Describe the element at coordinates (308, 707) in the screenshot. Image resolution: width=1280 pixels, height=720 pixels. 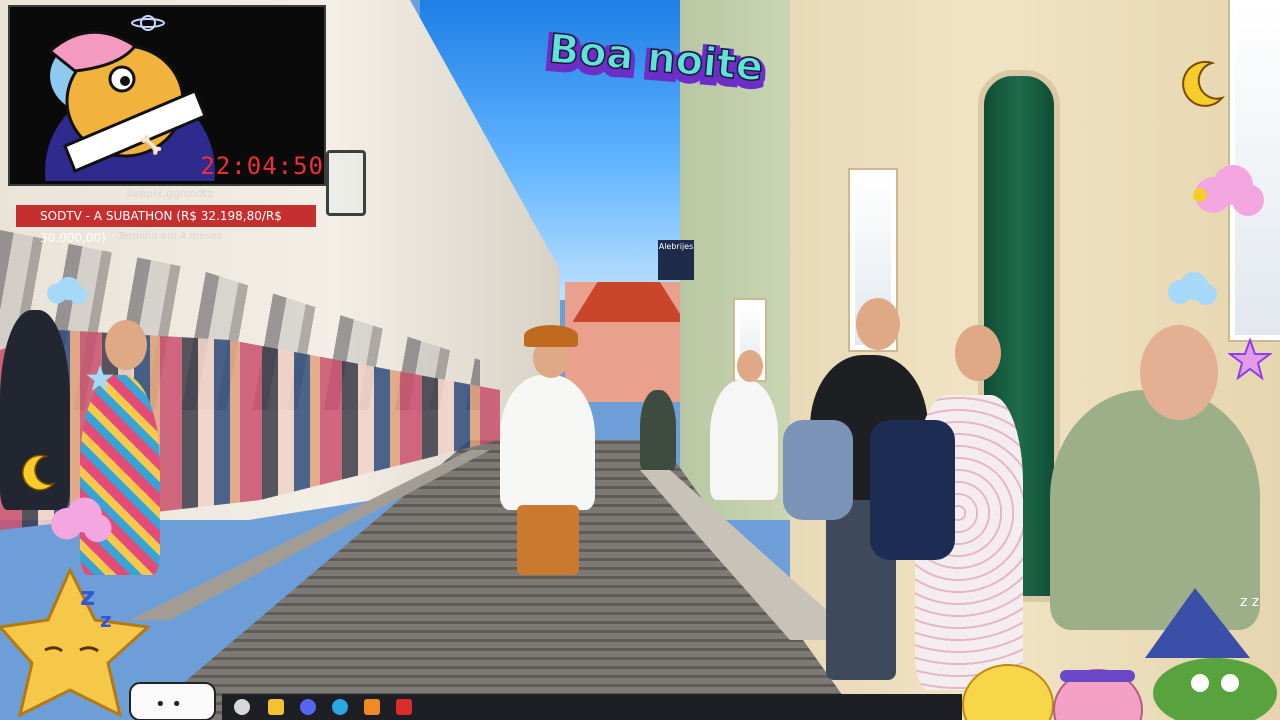
I see `discord-icon` at that location.